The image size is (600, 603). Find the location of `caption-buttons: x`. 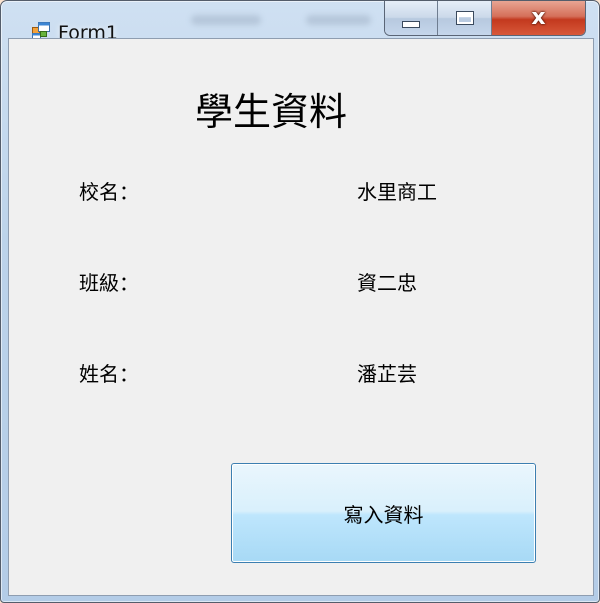

caption-buttons: x is located at coordinates (485, 18).